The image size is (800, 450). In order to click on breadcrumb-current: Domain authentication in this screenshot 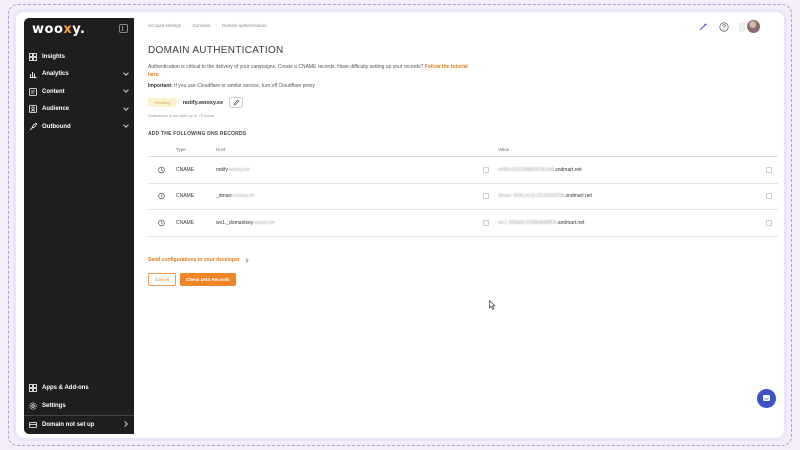, I will do `click(244, 25)`.